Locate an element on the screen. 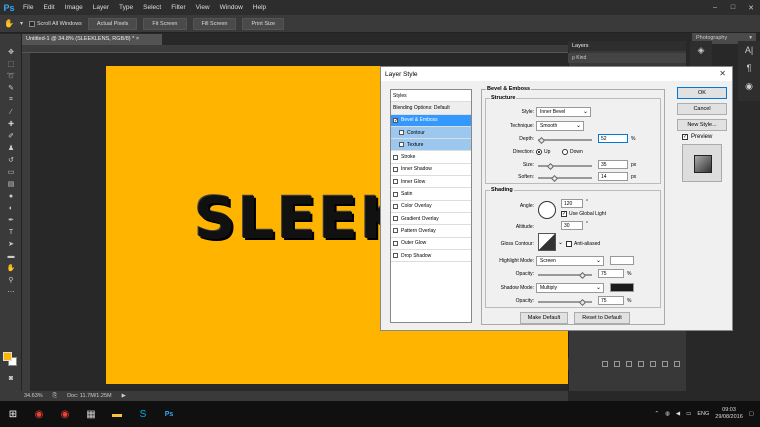  character-panel-icon: A| is located at coordinates (749, 50).